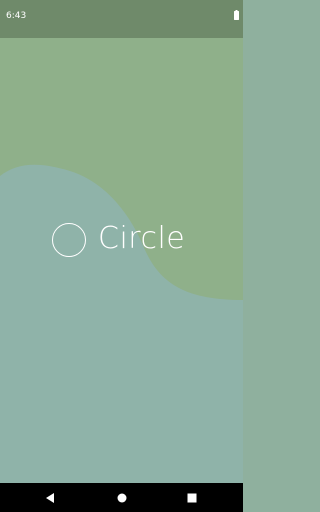 Image resolution: width=320 pixels, height=512 pixels. I want to click on navigation-bar, so click(121, 497).